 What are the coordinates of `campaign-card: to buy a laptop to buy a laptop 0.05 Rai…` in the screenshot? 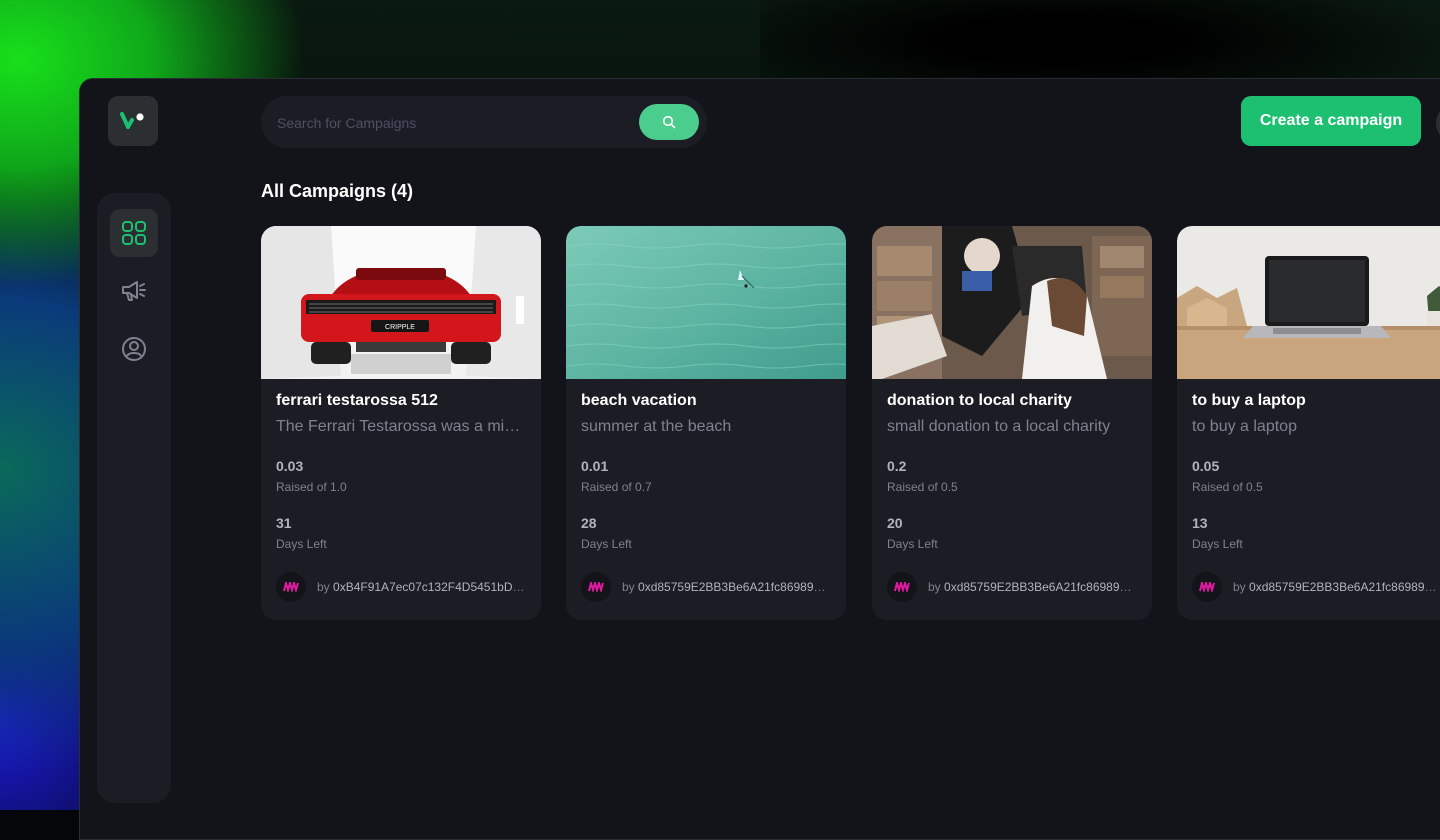 It's located at (1308, 423).